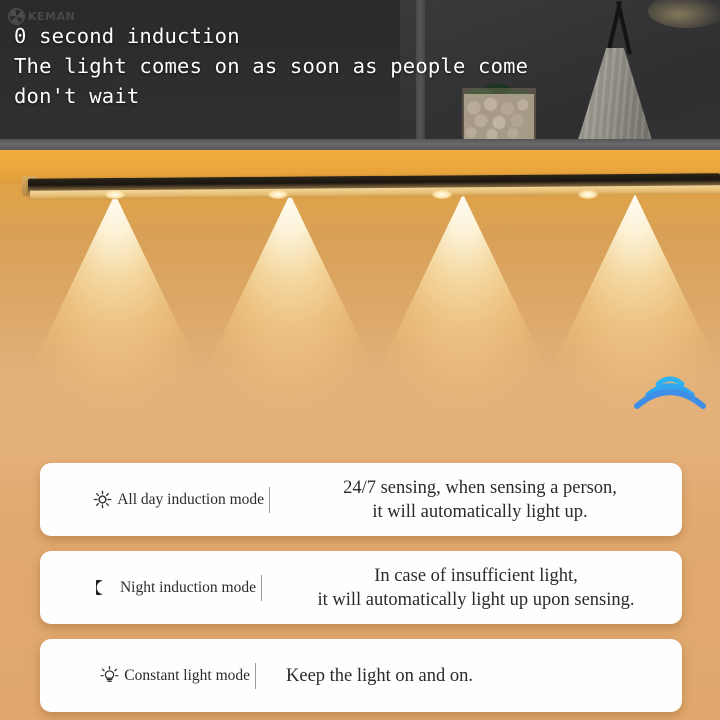 The height and width of the screenshot is (720, 720). What do you see at coordinates (187, 587) in the screenshot?
I see `mode-label: Night induction mode` at bounding box center [187, 587].